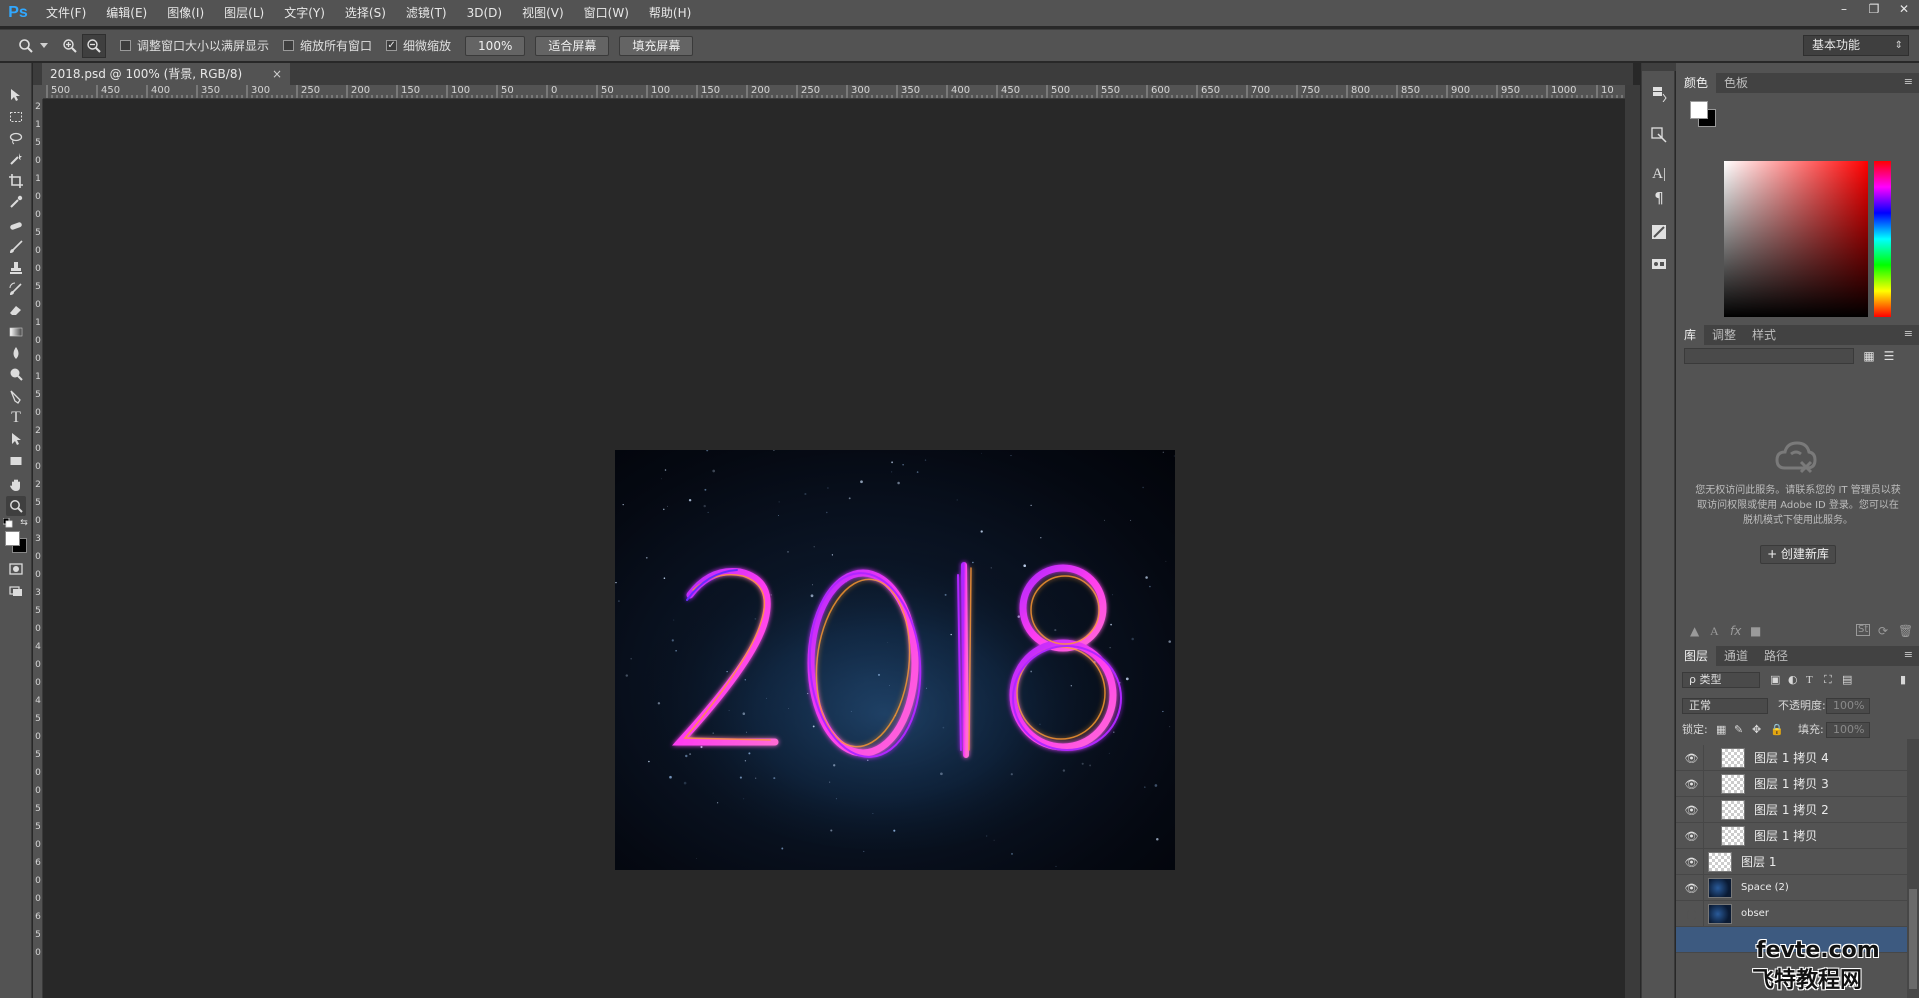 The height and width of the screenshot is (998, 1919). What do you see at coordinates (1791, 888) in the screenshot?
I see `layer-row: 👁 Space (2)` at bounding box center [1791, 888].